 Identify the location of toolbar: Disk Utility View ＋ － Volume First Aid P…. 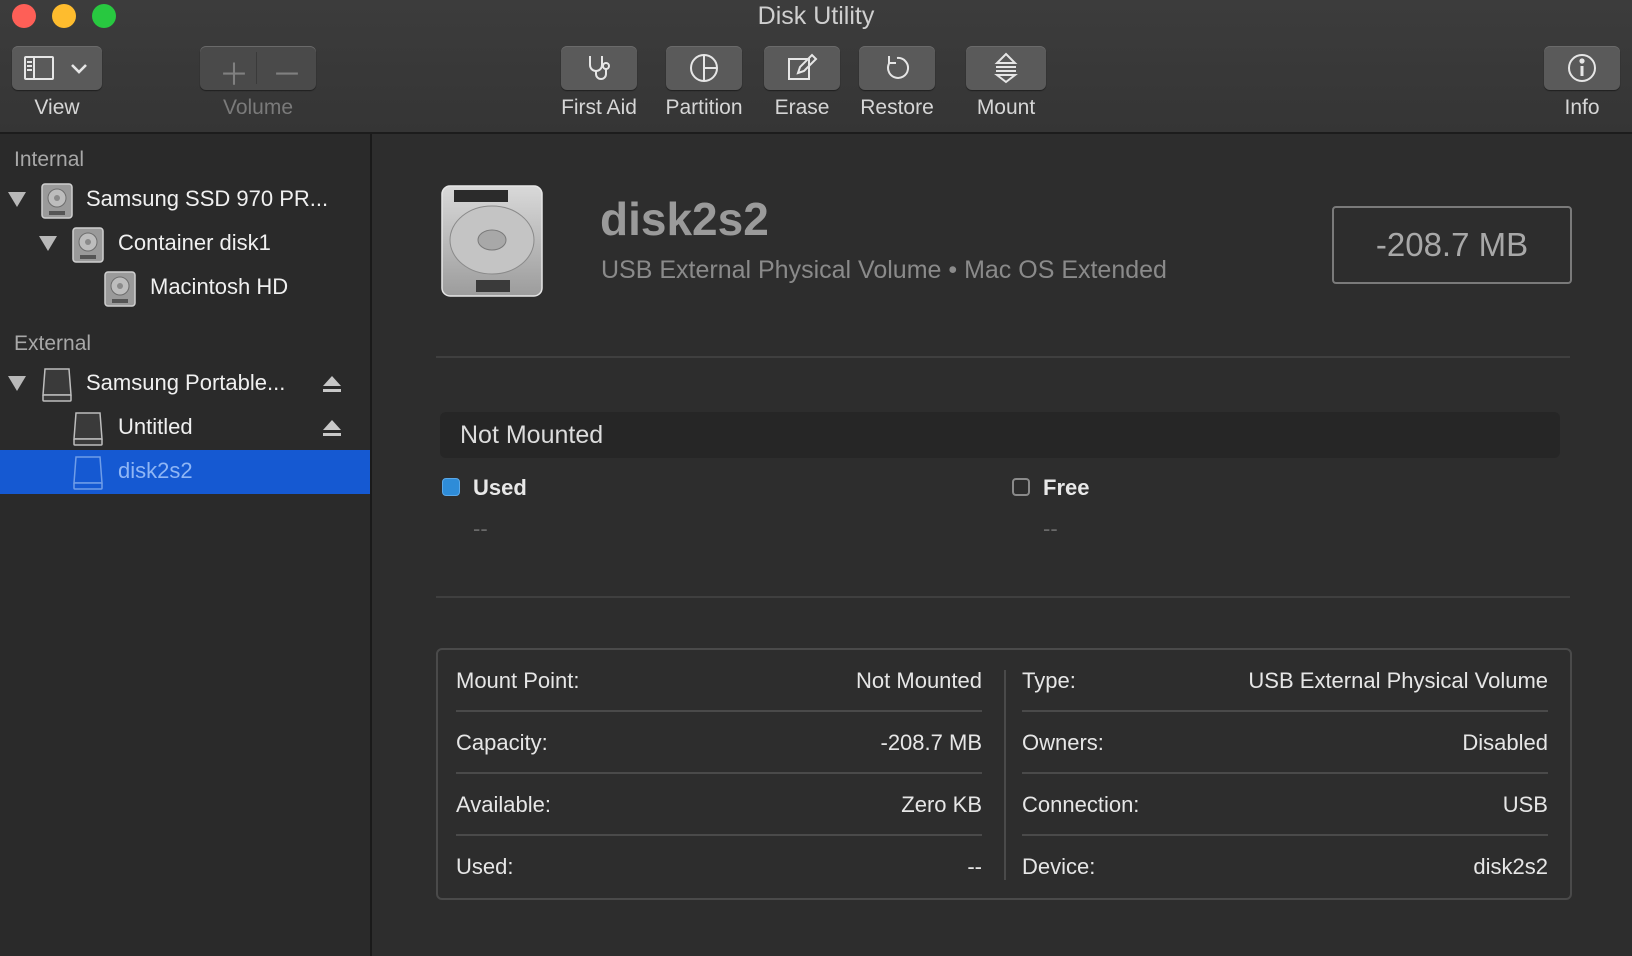
(816, 67).